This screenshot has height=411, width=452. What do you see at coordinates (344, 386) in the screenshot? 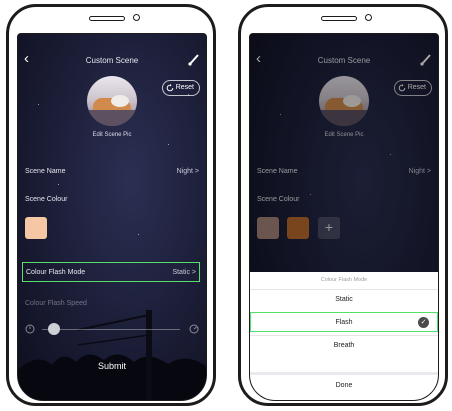
I see `done-button: Done` at bounding box center [344, 386].